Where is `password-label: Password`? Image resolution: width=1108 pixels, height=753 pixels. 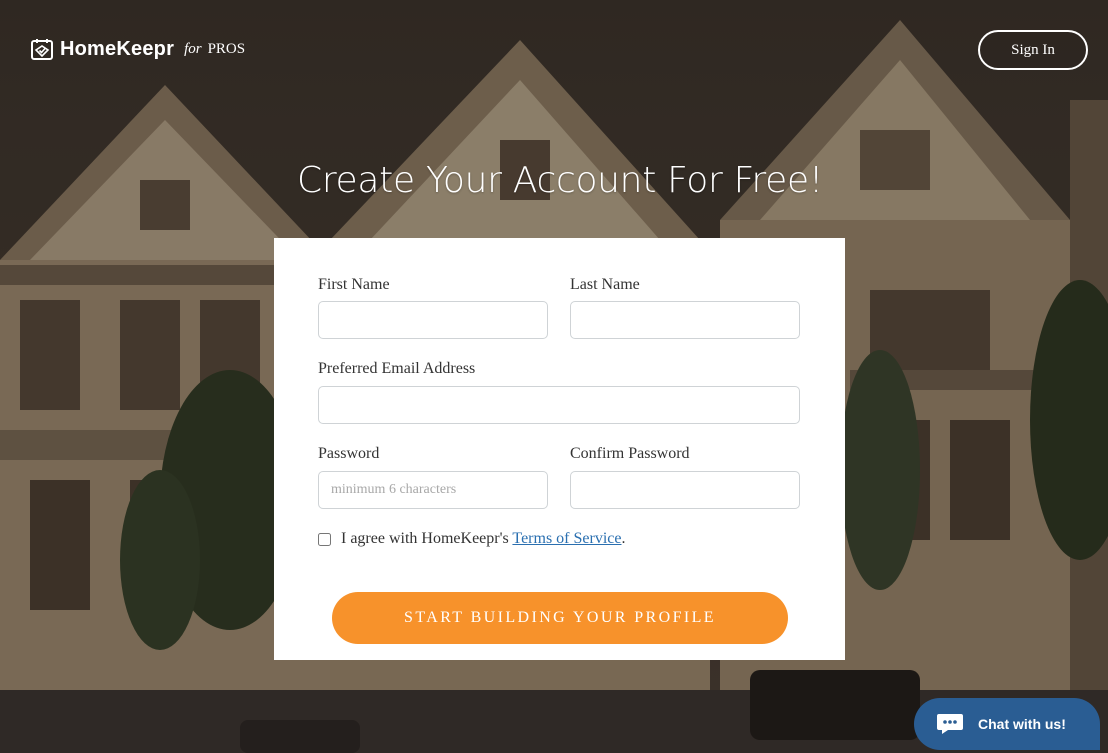 password-label: Password is located at coordinates (349, 453).